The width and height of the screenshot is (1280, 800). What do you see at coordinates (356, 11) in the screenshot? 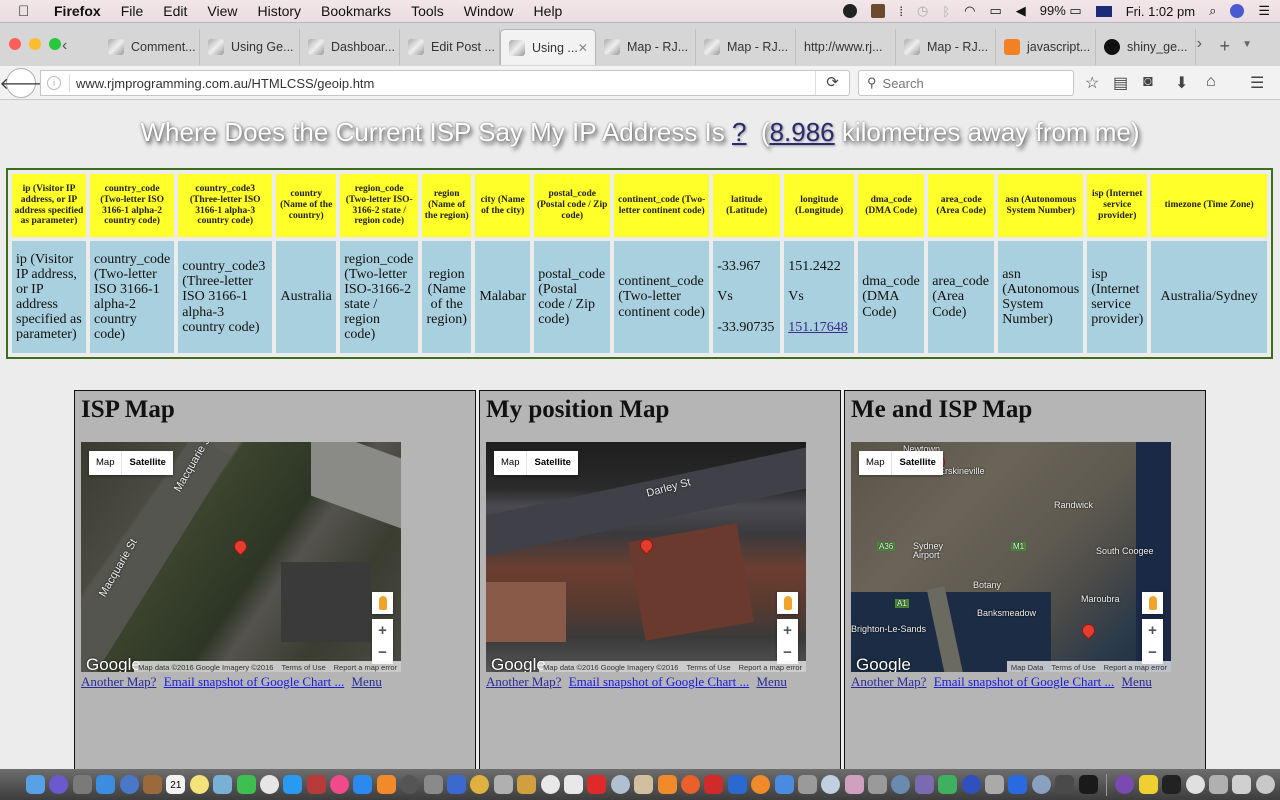
I see `menu-bookmarks: Bookmarks` at bounding box center [356, 11].